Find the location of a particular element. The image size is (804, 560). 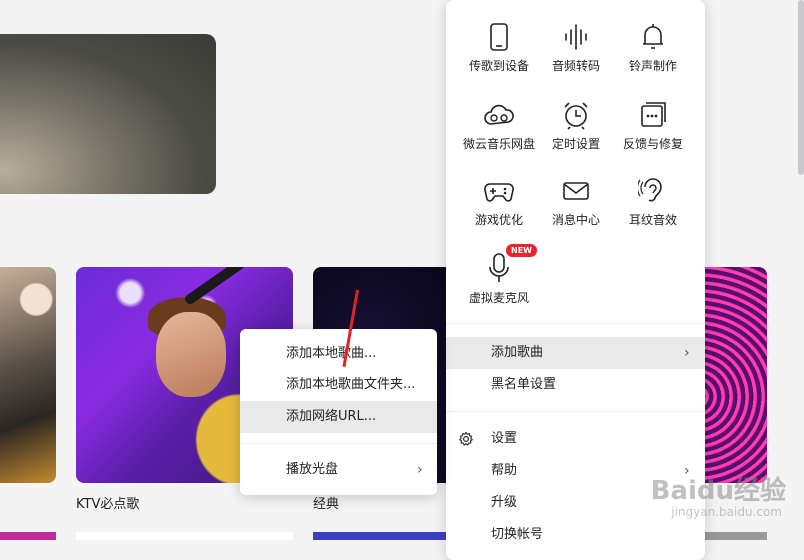

mail-icon is located at coordinates (576, 191).